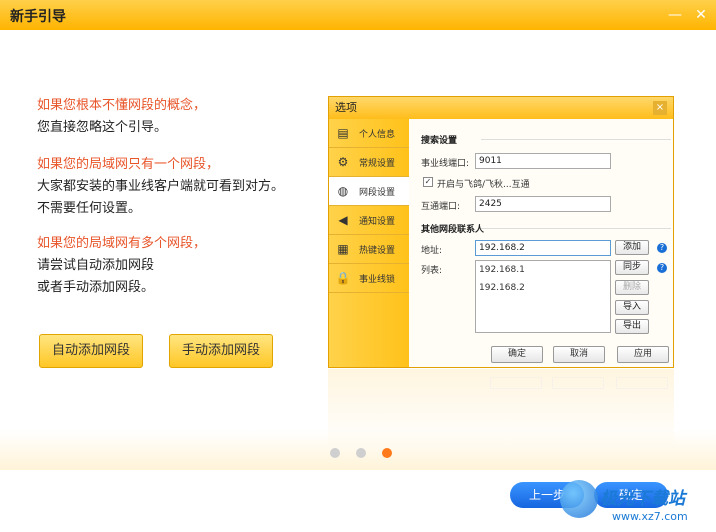 This screenshot has height=532, width=716. I want to click on interop-port-label: 互通端口:, so click(441, 207).